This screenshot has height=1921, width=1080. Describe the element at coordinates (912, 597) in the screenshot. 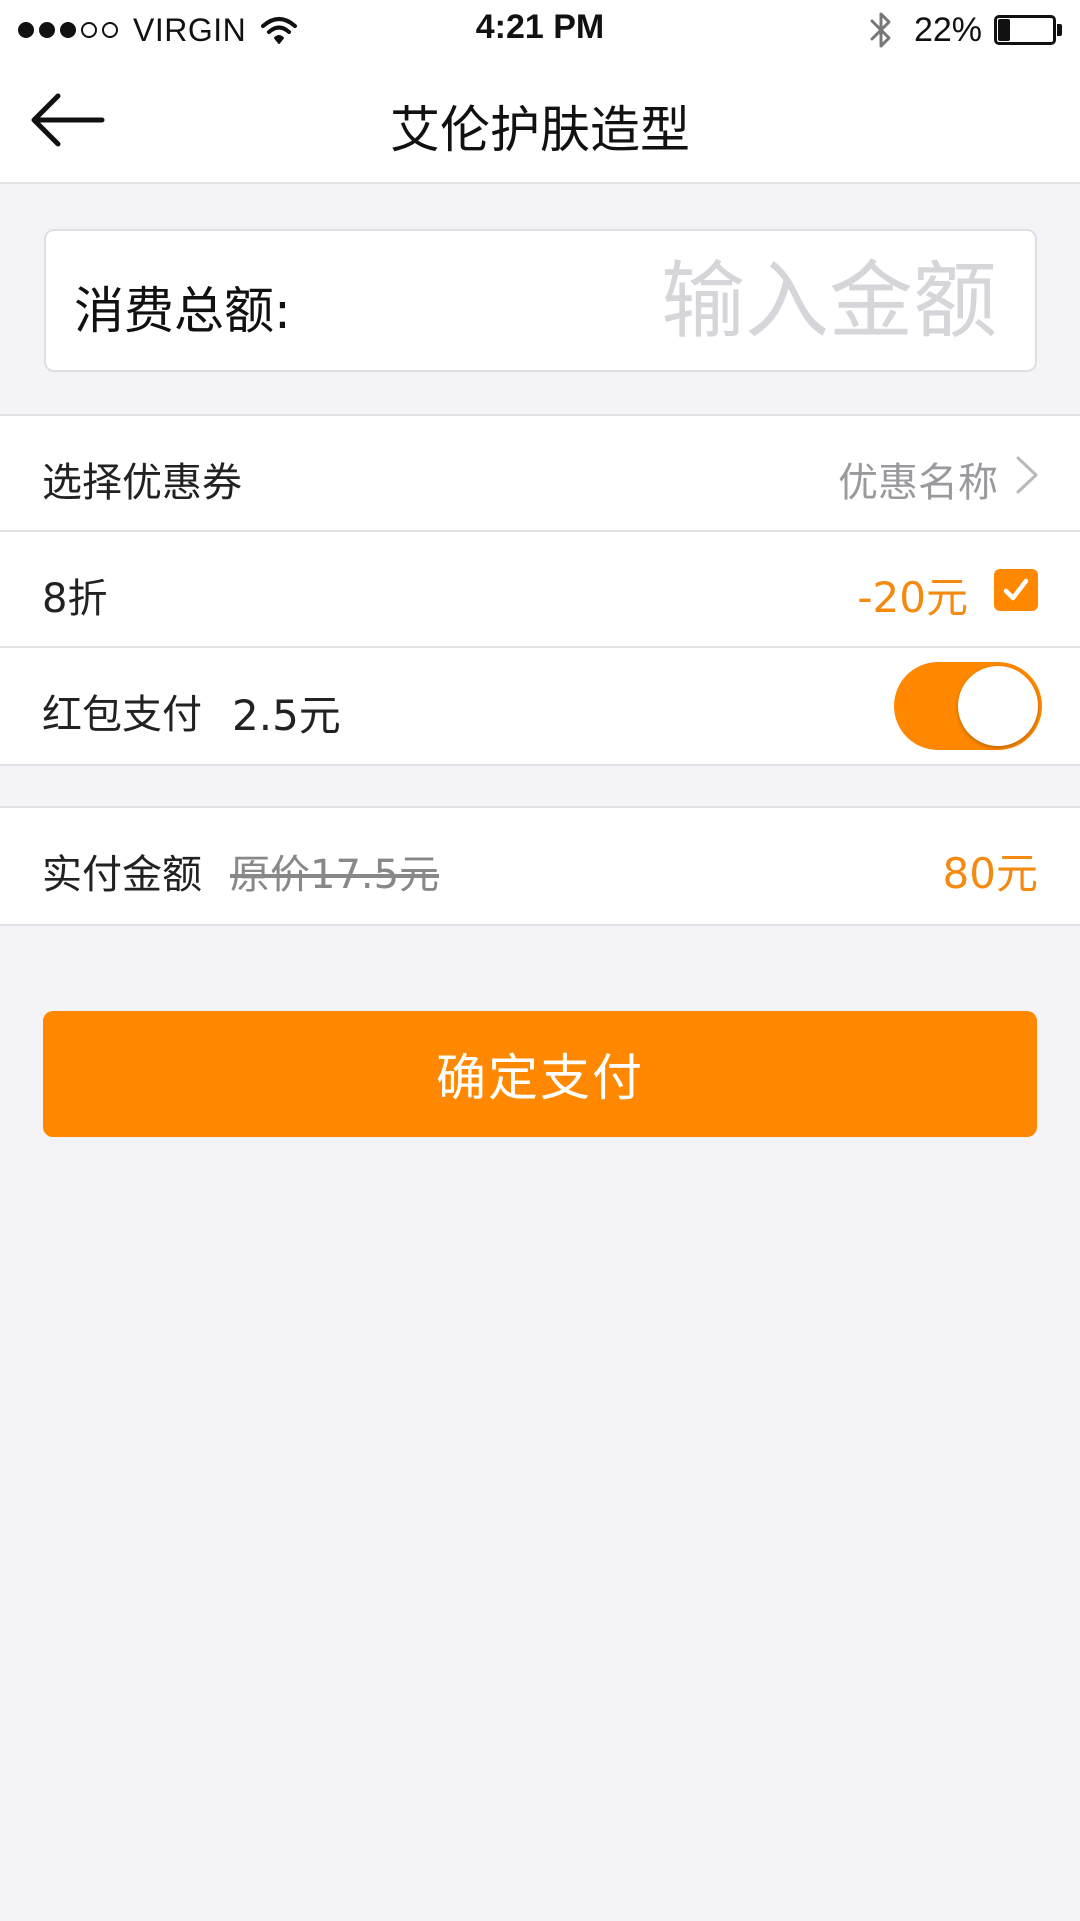

I see `discount-amount: -20元` at that location.